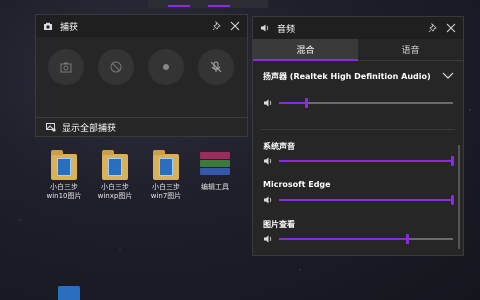 The image size is (480, 300). I want to click on desktop-icon-label: 编辑工具, so click(215, 187).